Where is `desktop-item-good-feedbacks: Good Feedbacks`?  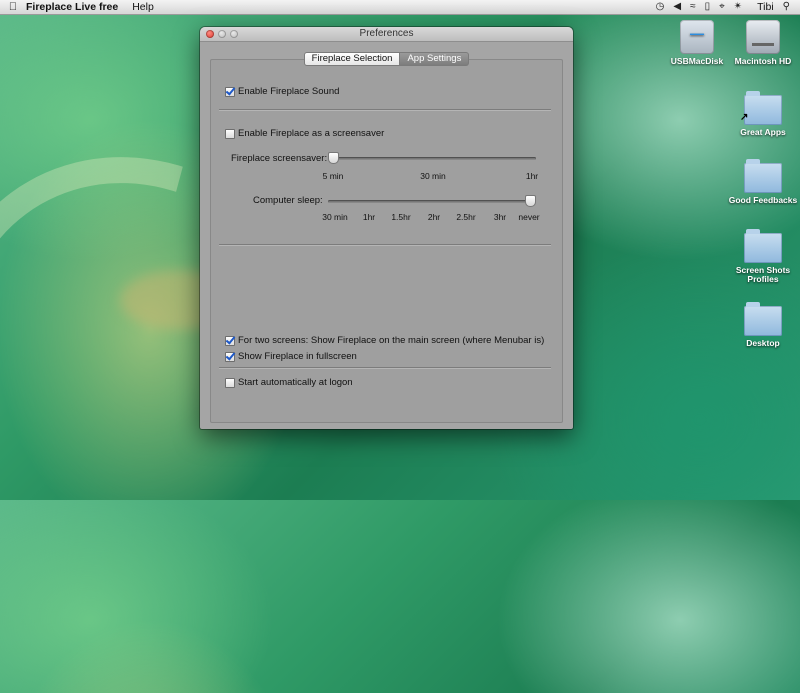
desktop-item-good-feedbacks: Good Feedbacks is located at coordinates (763, 182).